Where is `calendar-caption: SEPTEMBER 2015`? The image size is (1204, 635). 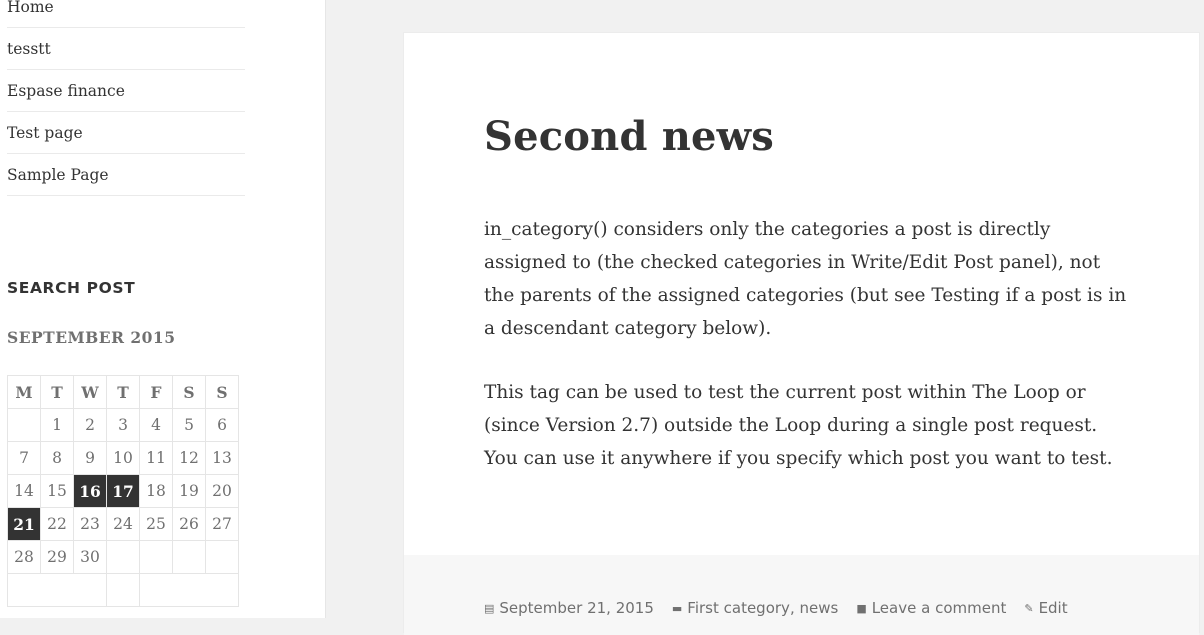 calendar-caption: SEPTEMBER 2015 is located at coordinates (91, 337).